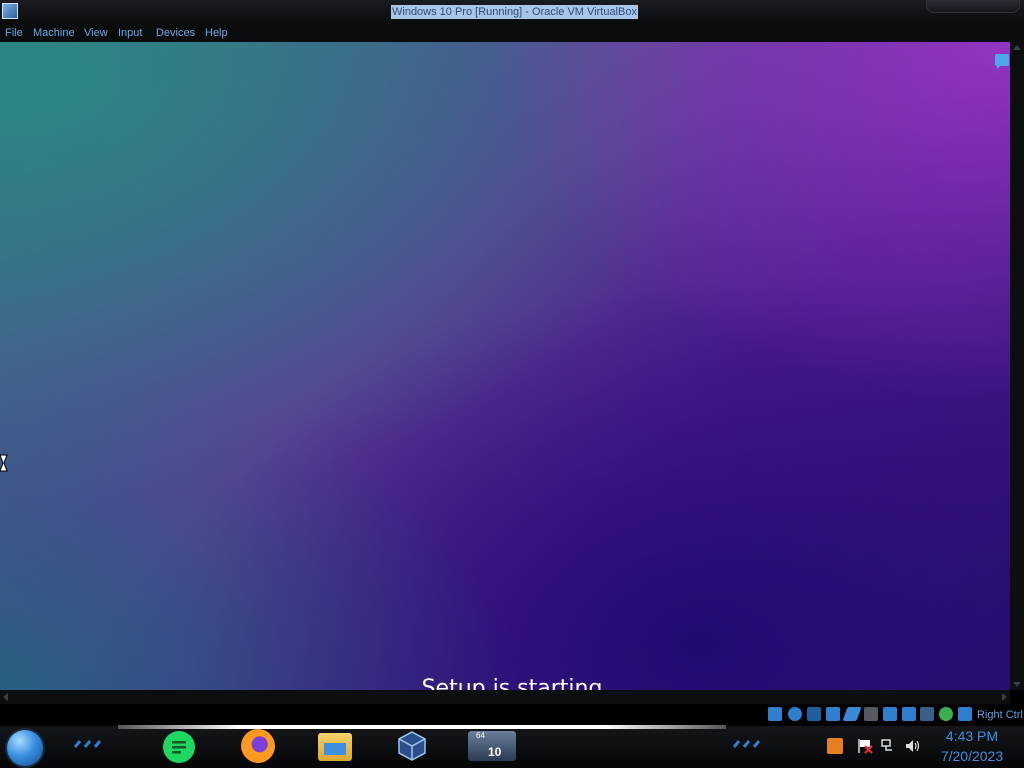 The width and height of the screenshot is (1024, 768). Describe the element at coordinates (972, 736) in the screenshot. I see `clock-time: 4:43 PM` at that location.